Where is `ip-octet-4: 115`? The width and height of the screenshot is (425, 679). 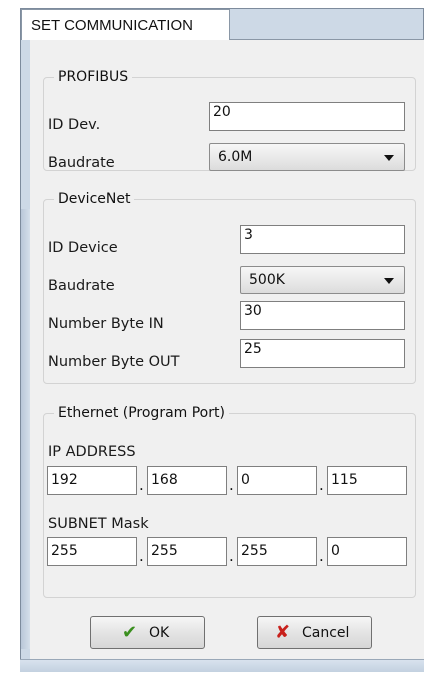
ip-octet-4: 115 is located at coordinates (367, 480).